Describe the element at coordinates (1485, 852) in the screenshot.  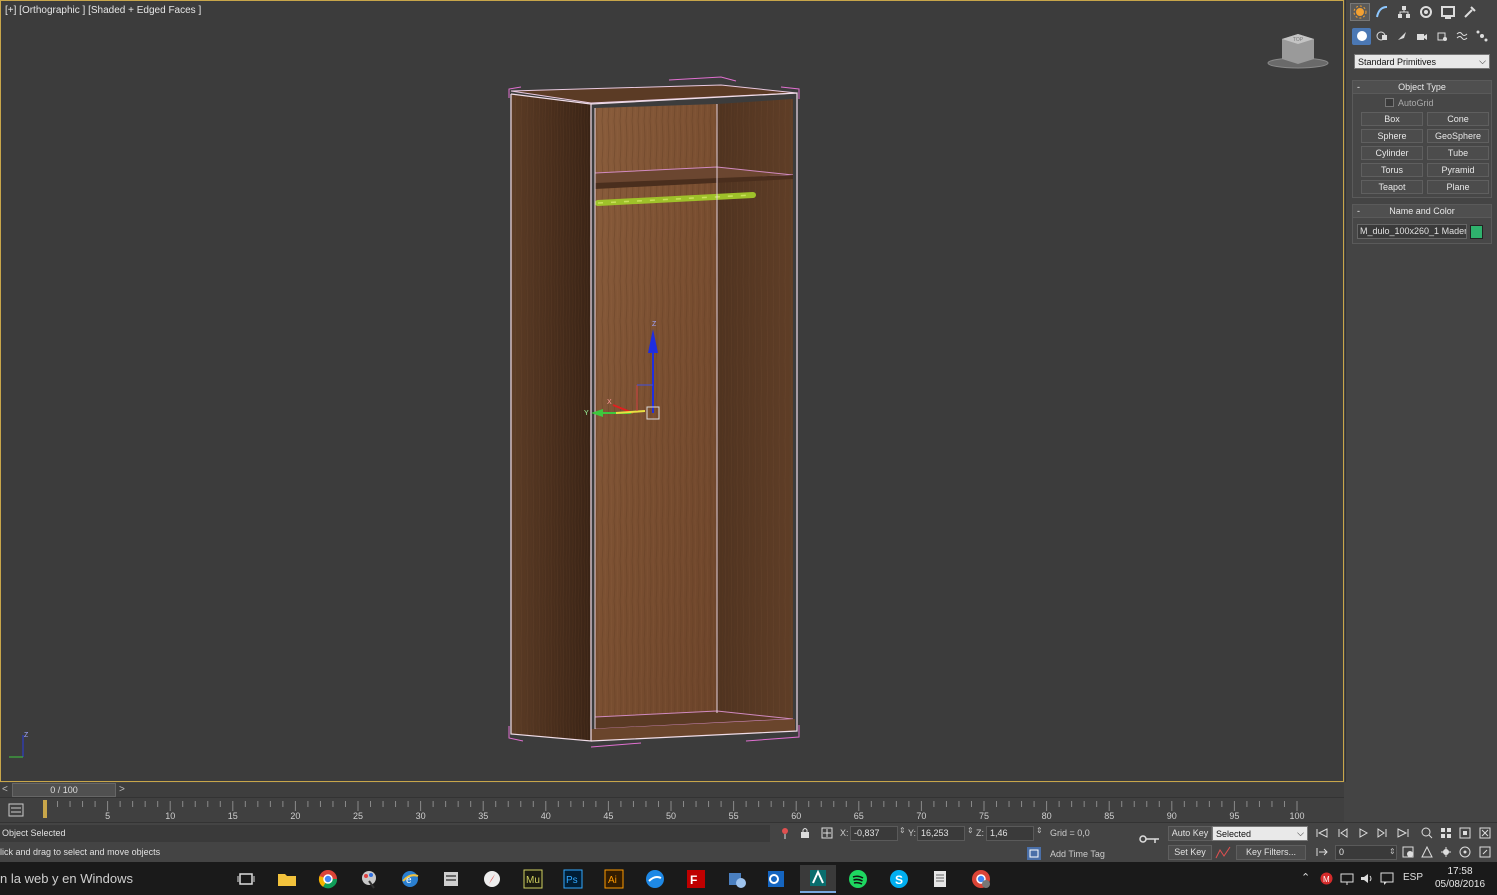
I see `maximize-viewport-icon` at that location.